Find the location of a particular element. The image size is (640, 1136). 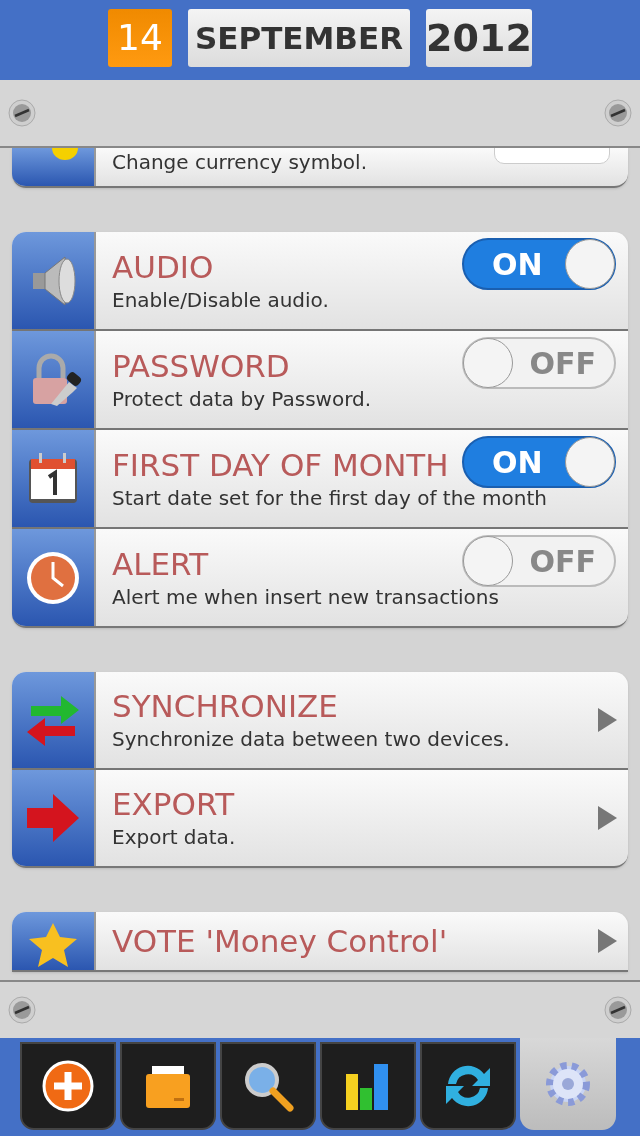

row-description: Change currency symbol. is located at coordinates (239, 162).